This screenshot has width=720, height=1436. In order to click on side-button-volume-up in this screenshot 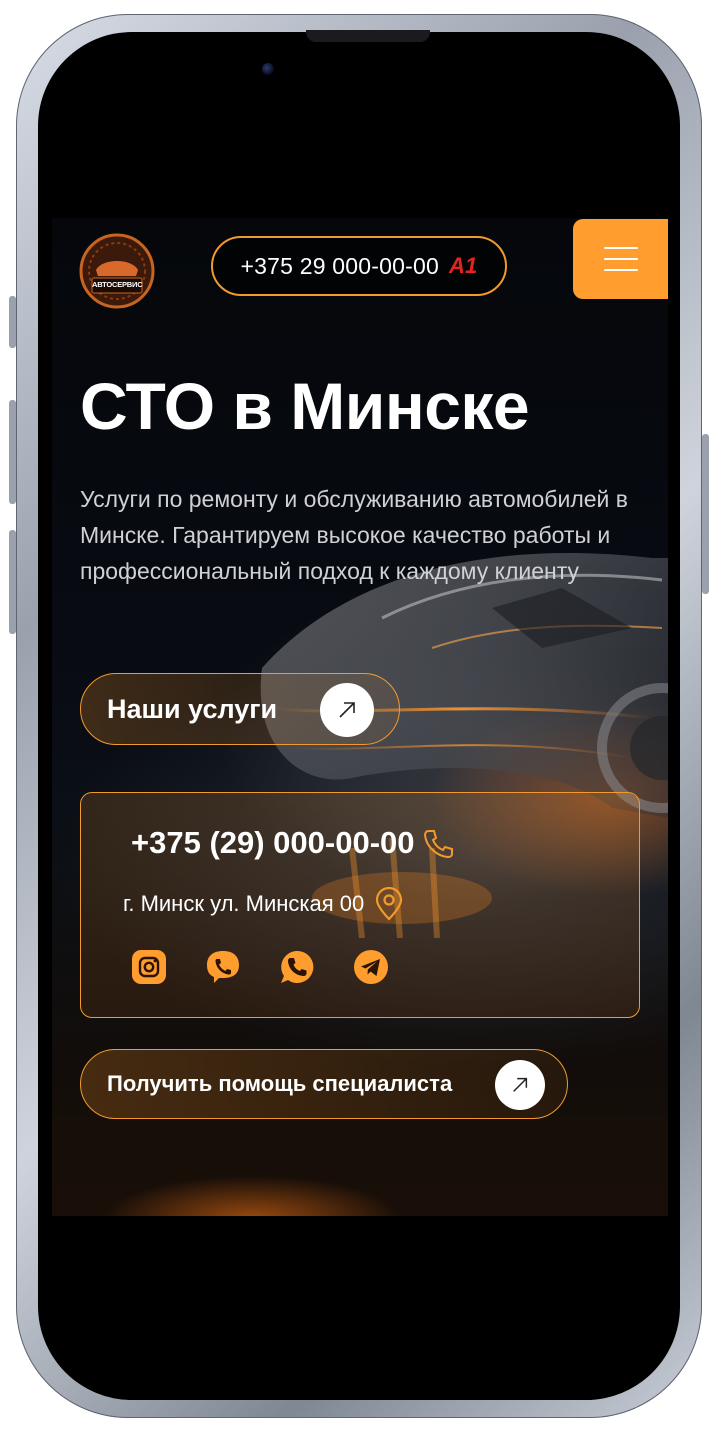, I will do `click(12, 452)`.